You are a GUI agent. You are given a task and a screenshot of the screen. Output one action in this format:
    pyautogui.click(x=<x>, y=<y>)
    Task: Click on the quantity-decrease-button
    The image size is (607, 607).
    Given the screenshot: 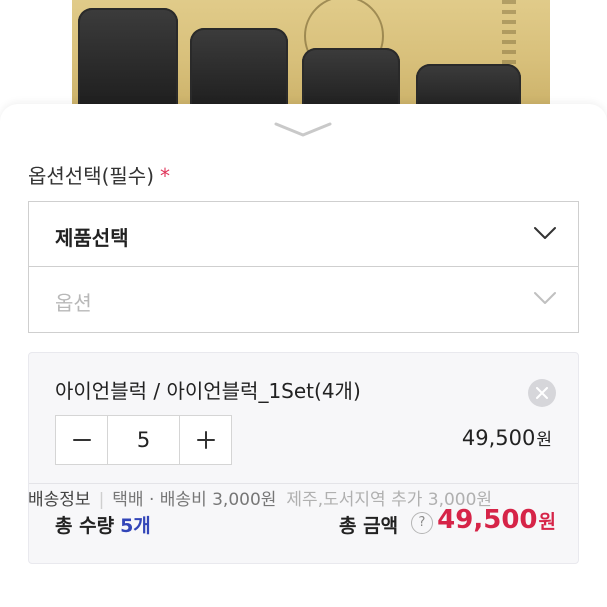 What is the action you would take?
    pyautogui.click(x=81, y=440)
    